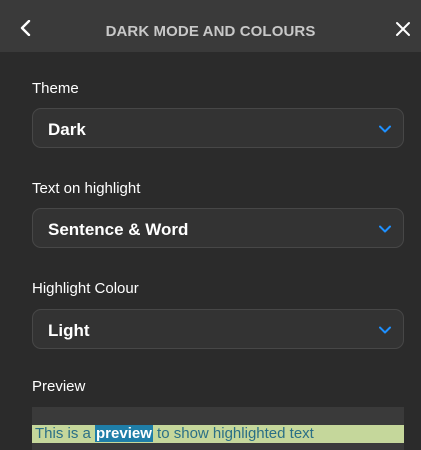 This screenshot has width=421, height=450. I want to click on text-on-highlight-label: Text on highlight, so click(86, 188).